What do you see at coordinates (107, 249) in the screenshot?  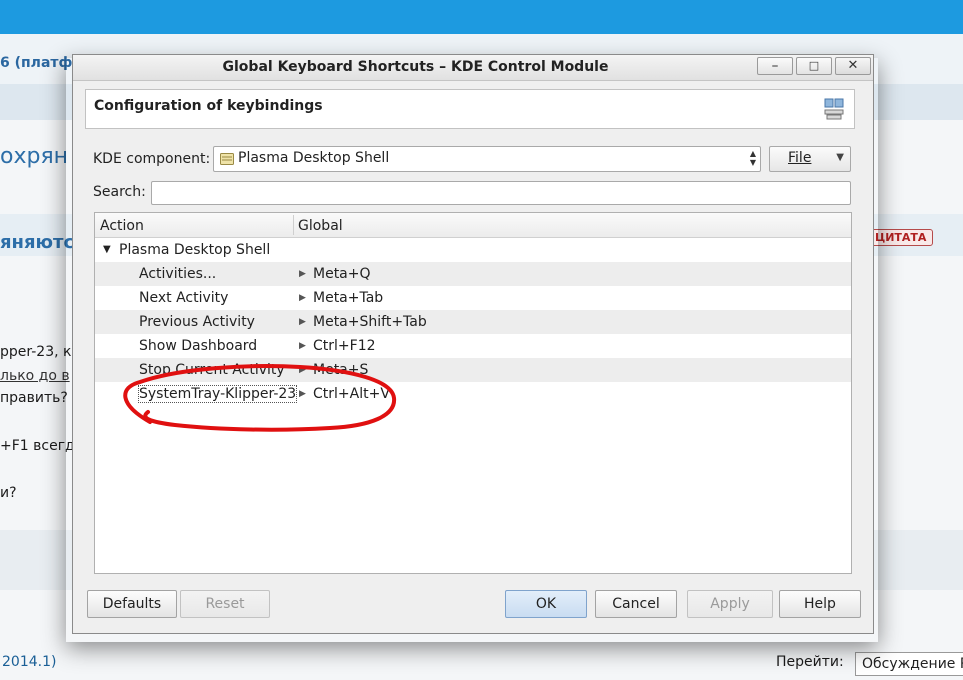 I see `expand-triangle-icon: ▼` at bounding box center [107, 249].